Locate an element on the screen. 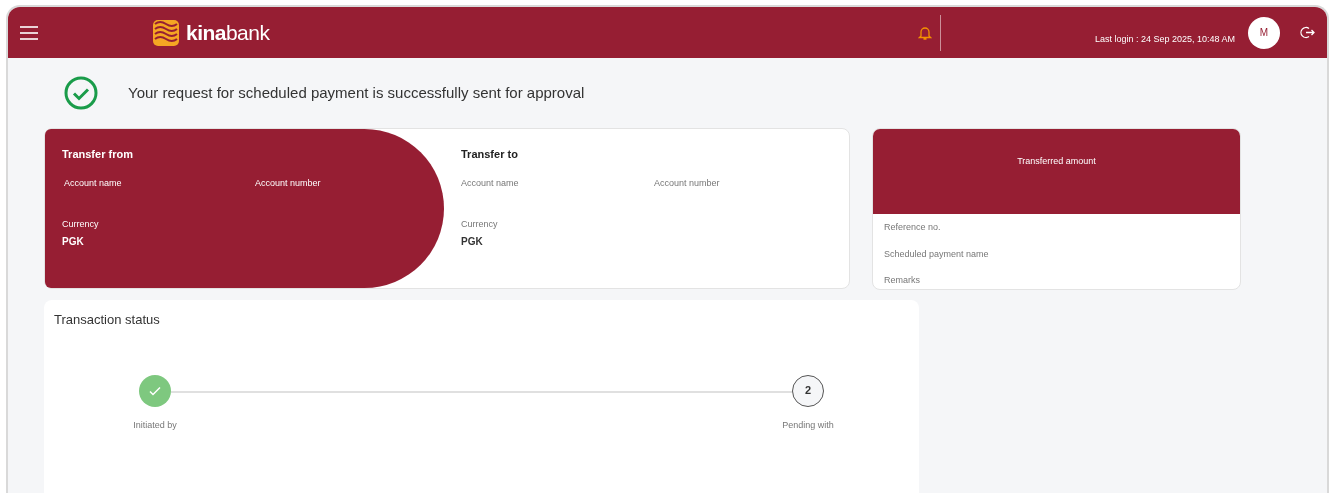 The height and width of the screenshot is (493, 1335). user-avatar: M is located at coordinates (1264, 32).